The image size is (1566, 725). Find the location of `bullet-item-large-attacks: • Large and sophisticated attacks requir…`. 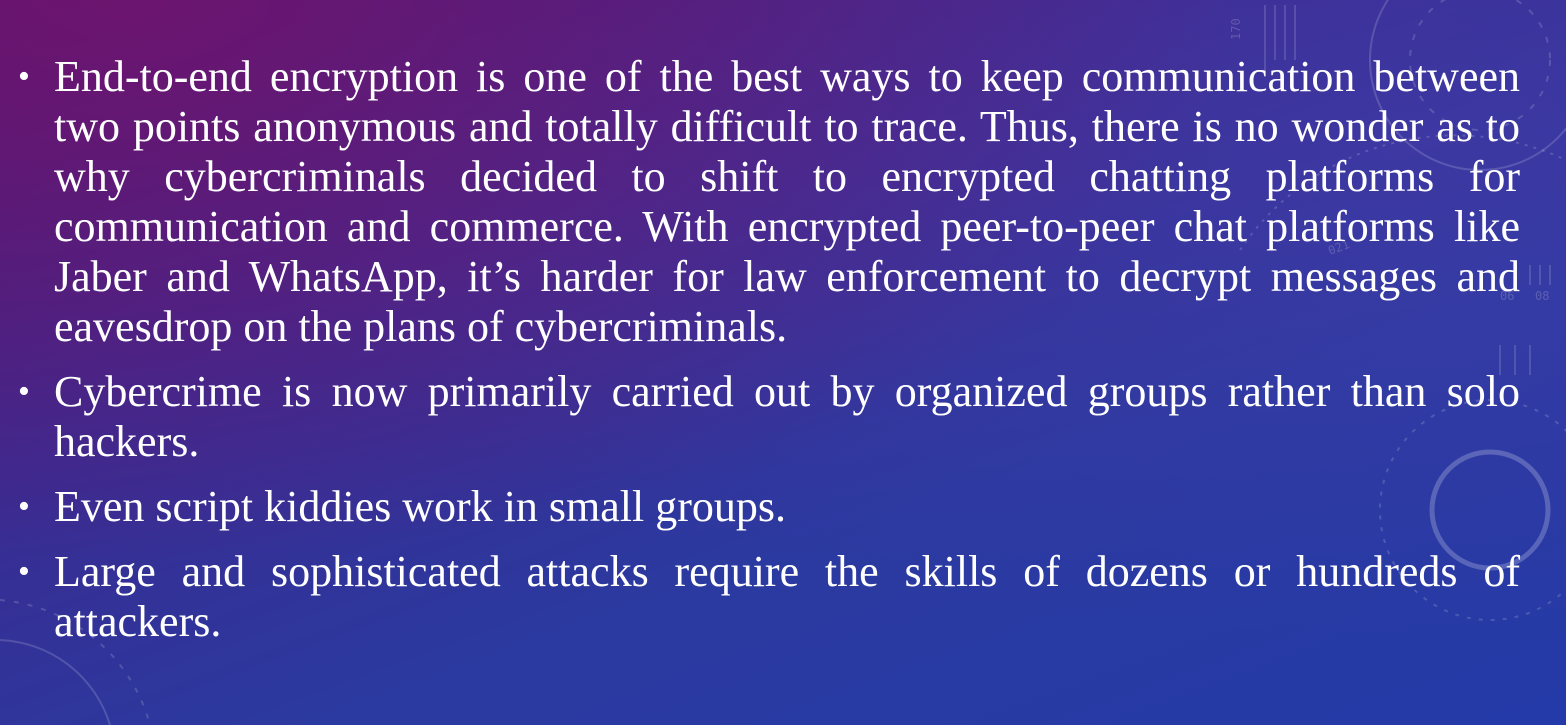

bullet-item-large-attacks: • Large and sophisticated attacks requir… is located at coordinates (783, 597).